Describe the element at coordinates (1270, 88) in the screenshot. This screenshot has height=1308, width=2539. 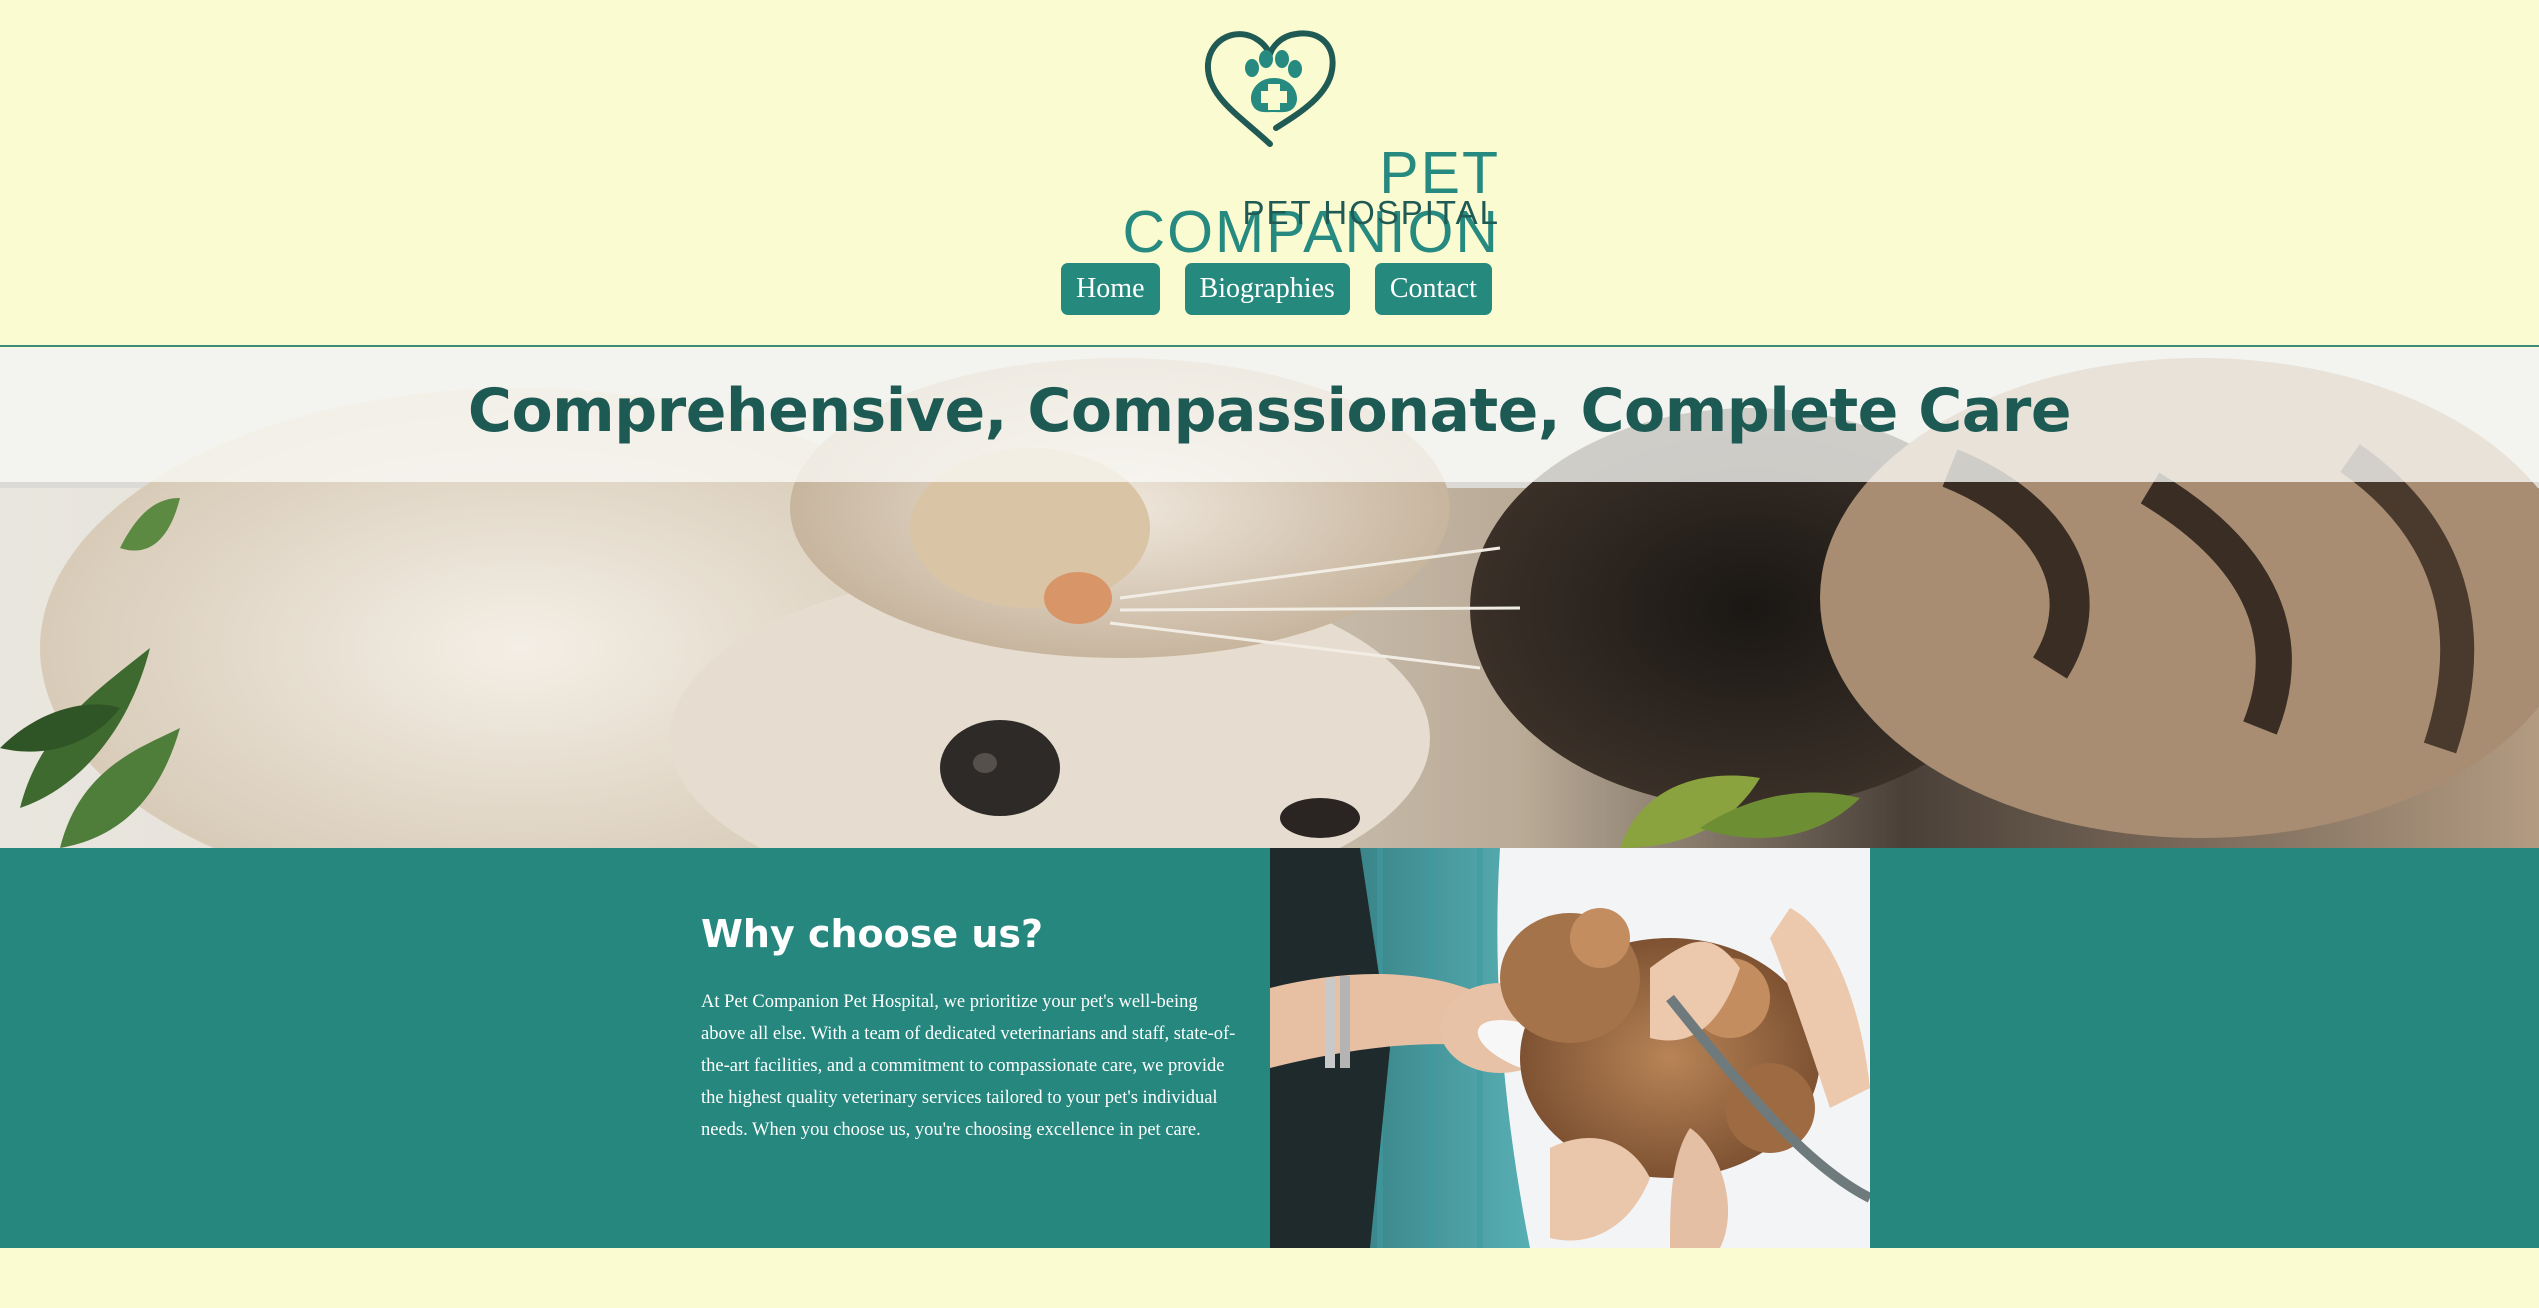
I see `heart-paw-logo-icon` at that location.